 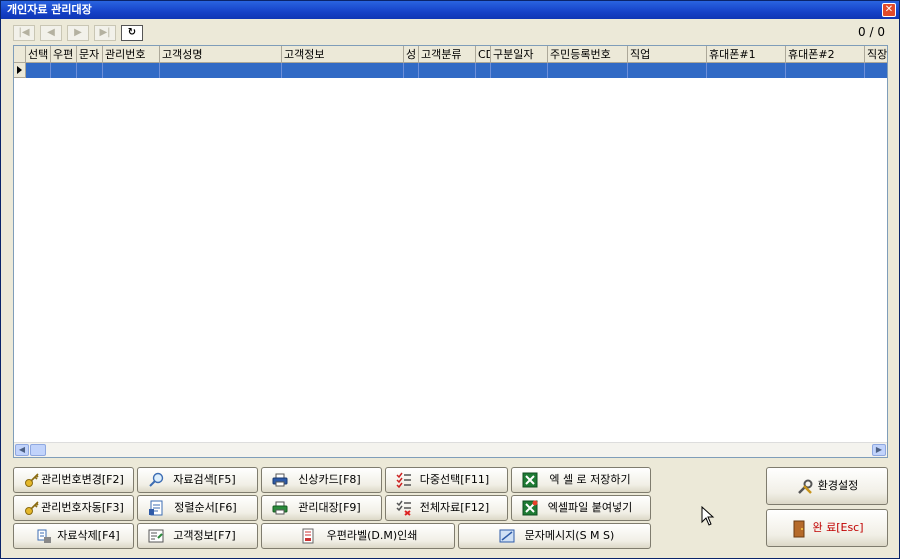 I want to click on mgmt-number-auto-button: 관리번호자동[F3], so click(x=73, y=508).